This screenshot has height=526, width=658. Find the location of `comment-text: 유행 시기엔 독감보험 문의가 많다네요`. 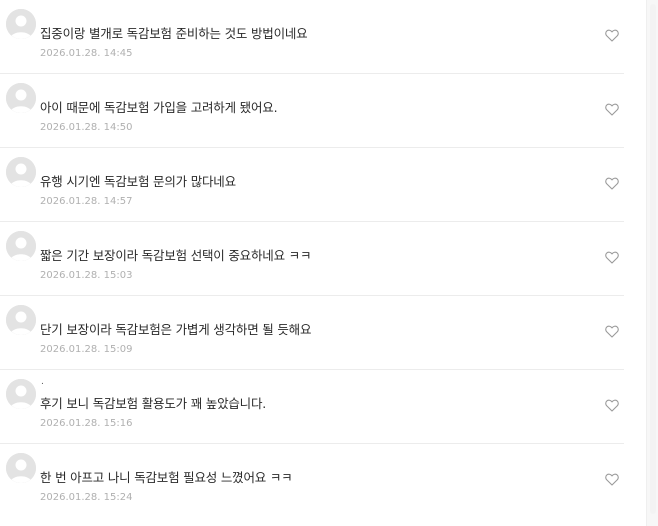

comment-text: 유행 시기엔 독감보험 문의가 많다네요 is located at coordinates (138, 181).